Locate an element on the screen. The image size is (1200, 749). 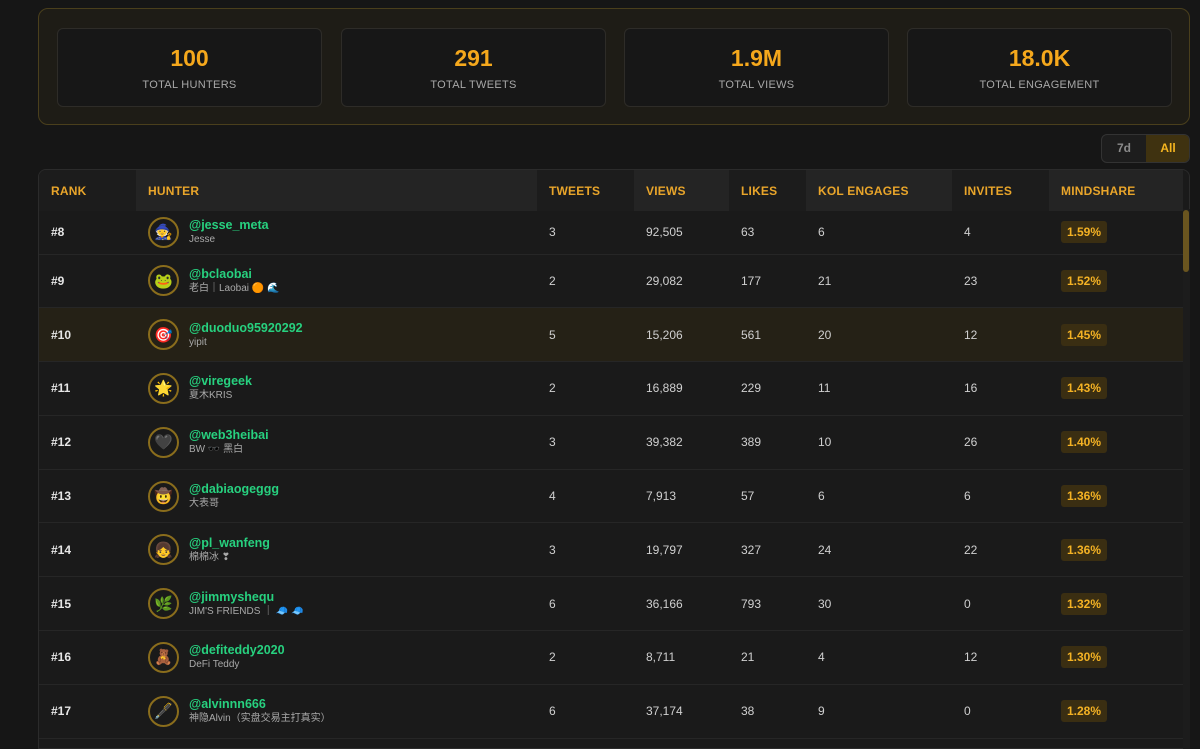
scrollbar-track is located at coordinates (1186, 479).